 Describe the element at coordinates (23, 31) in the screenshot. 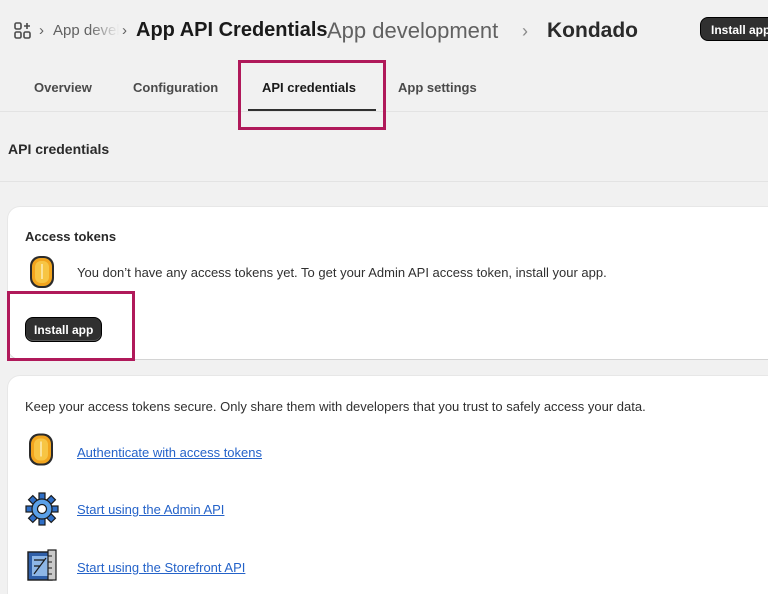

I see `apps-icon` at that location.